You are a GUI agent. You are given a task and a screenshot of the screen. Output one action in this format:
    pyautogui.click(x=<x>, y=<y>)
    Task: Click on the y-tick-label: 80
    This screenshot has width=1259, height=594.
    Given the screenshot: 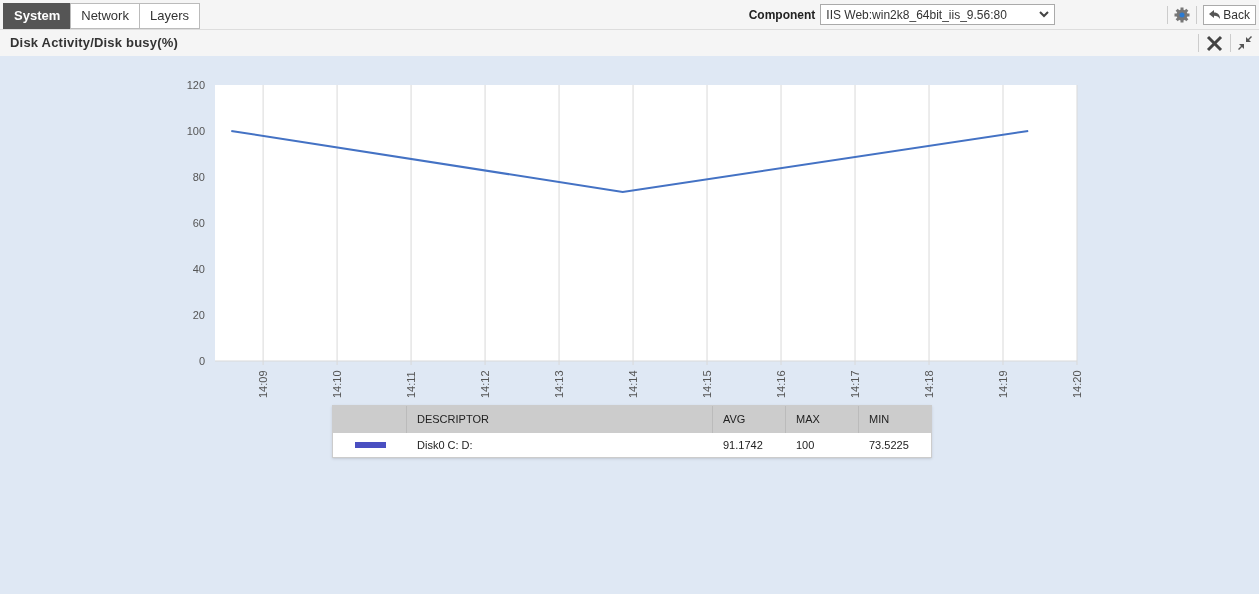 What is the action you would take?
    pyautogui.click(x=198, y=177)
    